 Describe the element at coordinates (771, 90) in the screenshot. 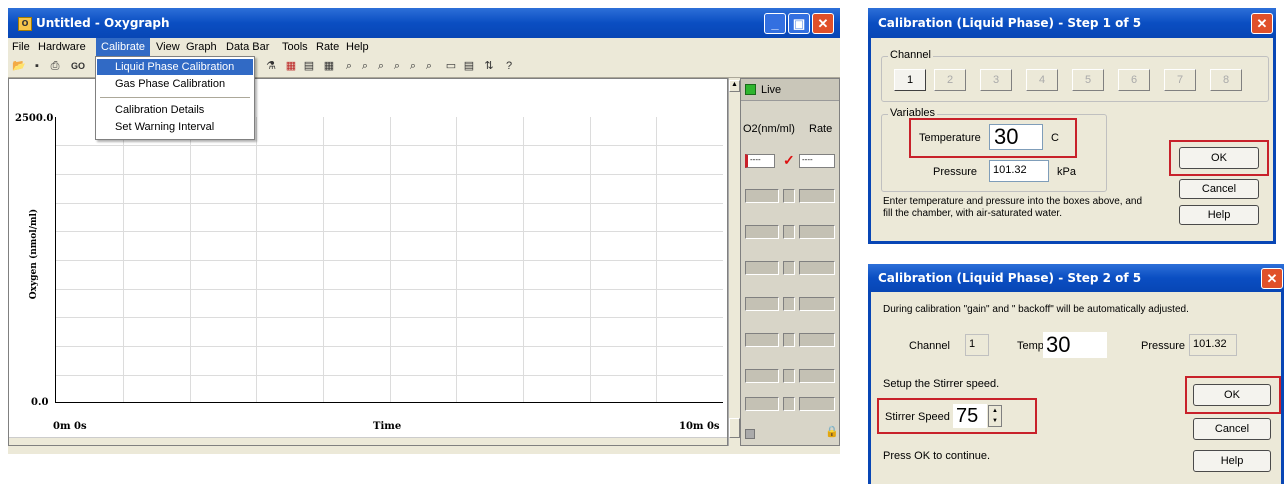

I see `live-label: Live` at that location.